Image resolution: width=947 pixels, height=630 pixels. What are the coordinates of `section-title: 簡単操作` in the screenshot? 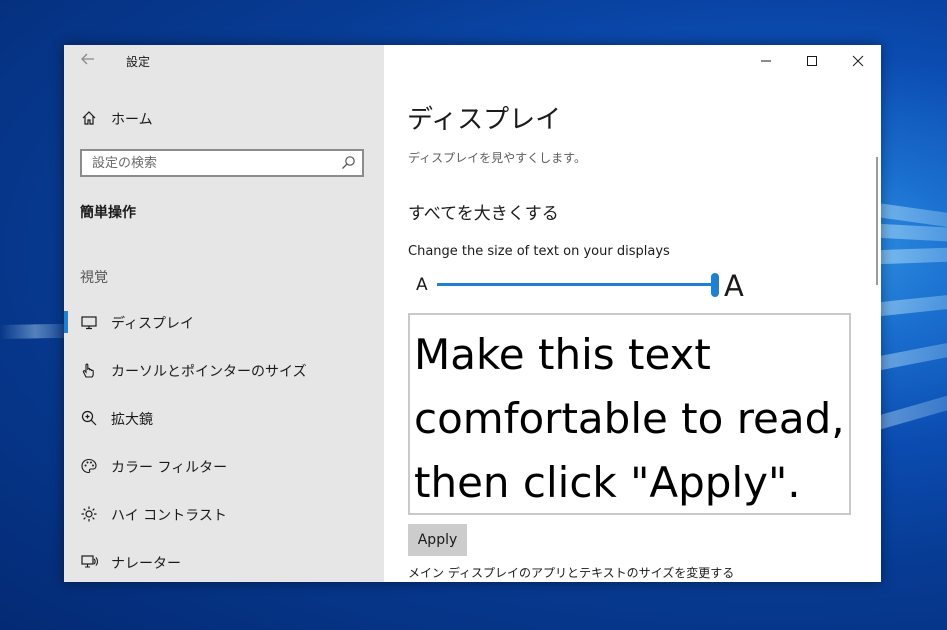 It's located at (108, 213).